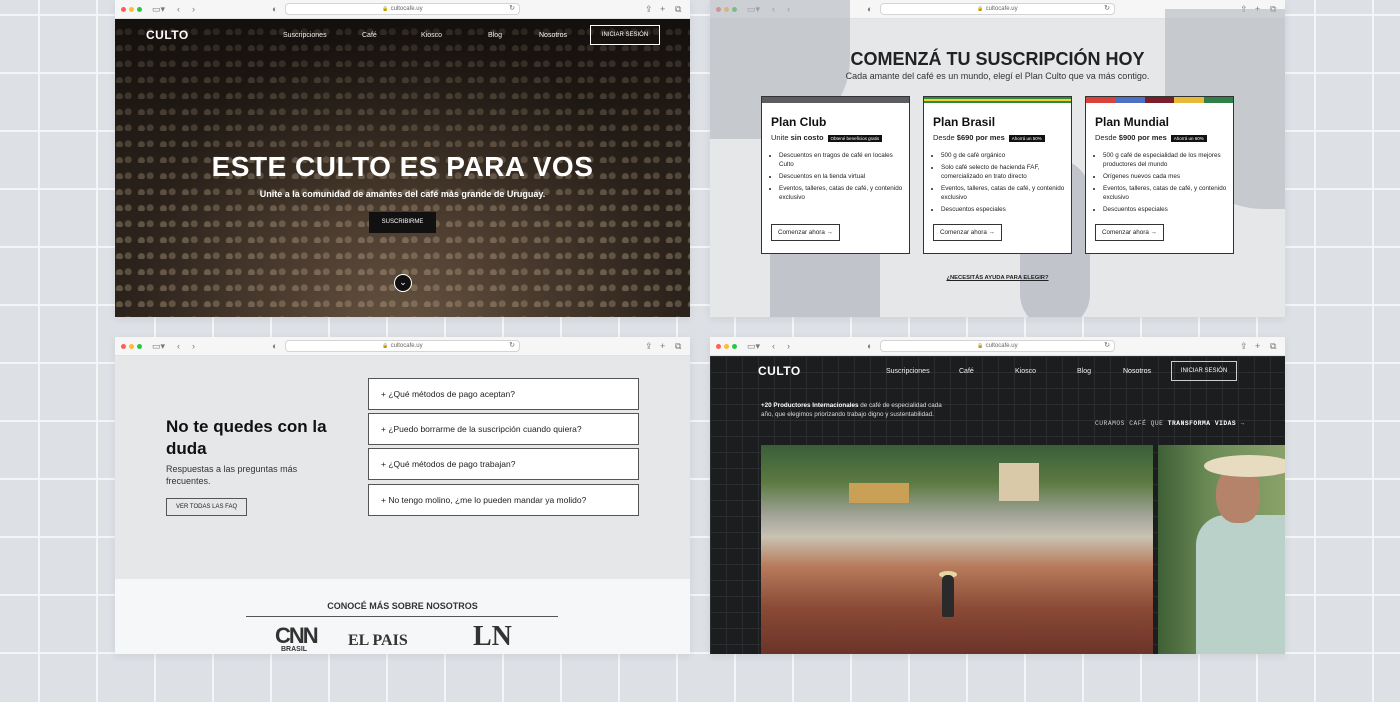  Describe the element at coordinates (246, 437) in the screenshot. I see `faq-title: No te quedes con la duda` at that location.